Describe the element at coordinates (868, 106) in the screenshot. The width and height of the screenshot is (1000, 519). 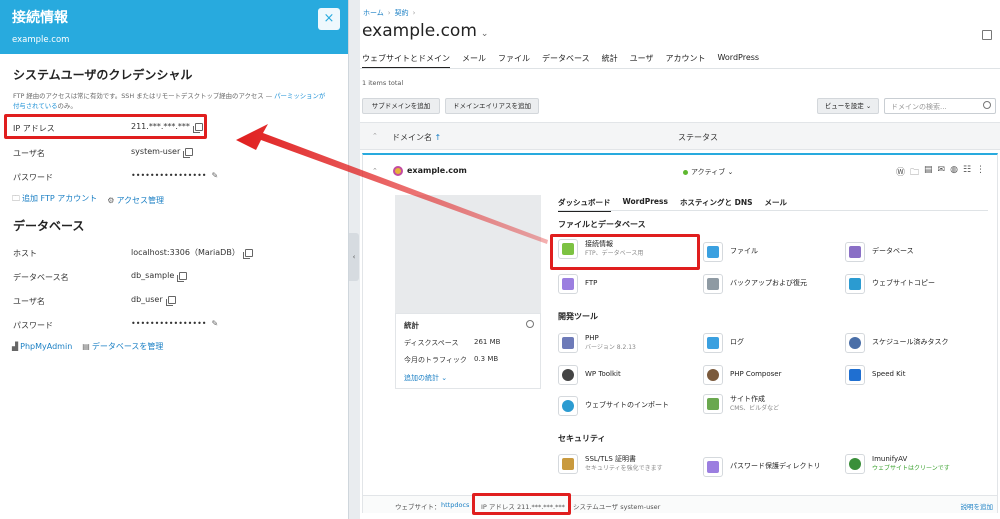
I see `chevron-down-icon: ⌄` at that location.